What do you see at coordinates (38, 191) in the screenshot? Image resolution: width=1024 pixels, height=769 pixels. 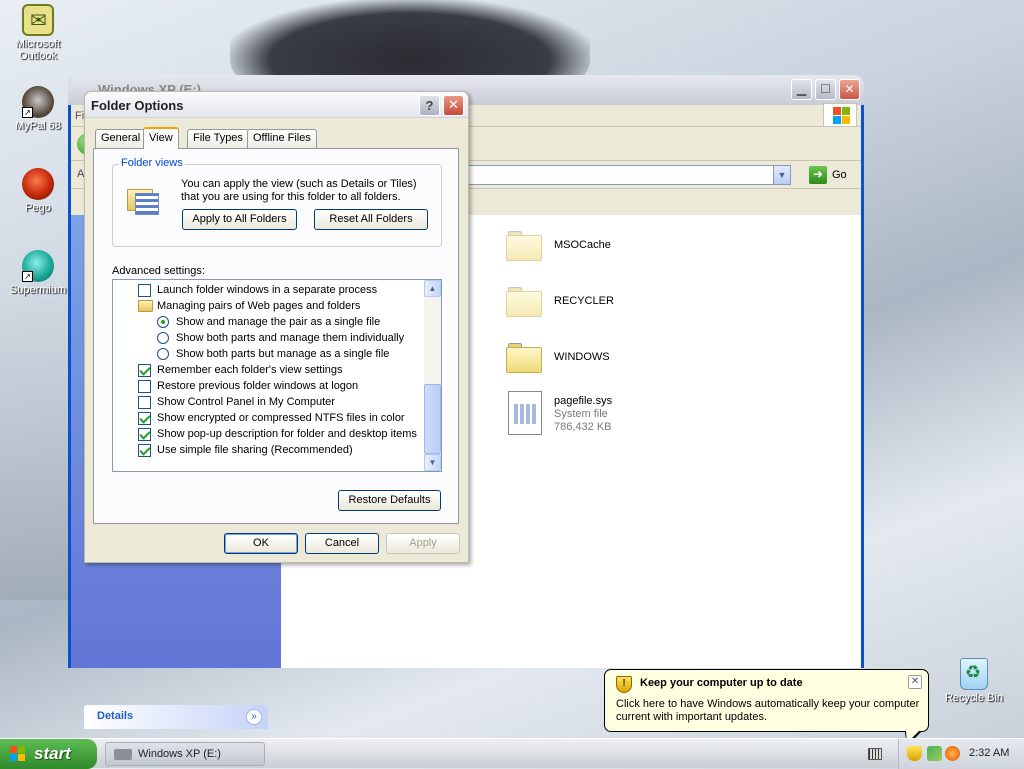 I see `desktop-icon-pego: Pego` at bounding box center [38, 191].